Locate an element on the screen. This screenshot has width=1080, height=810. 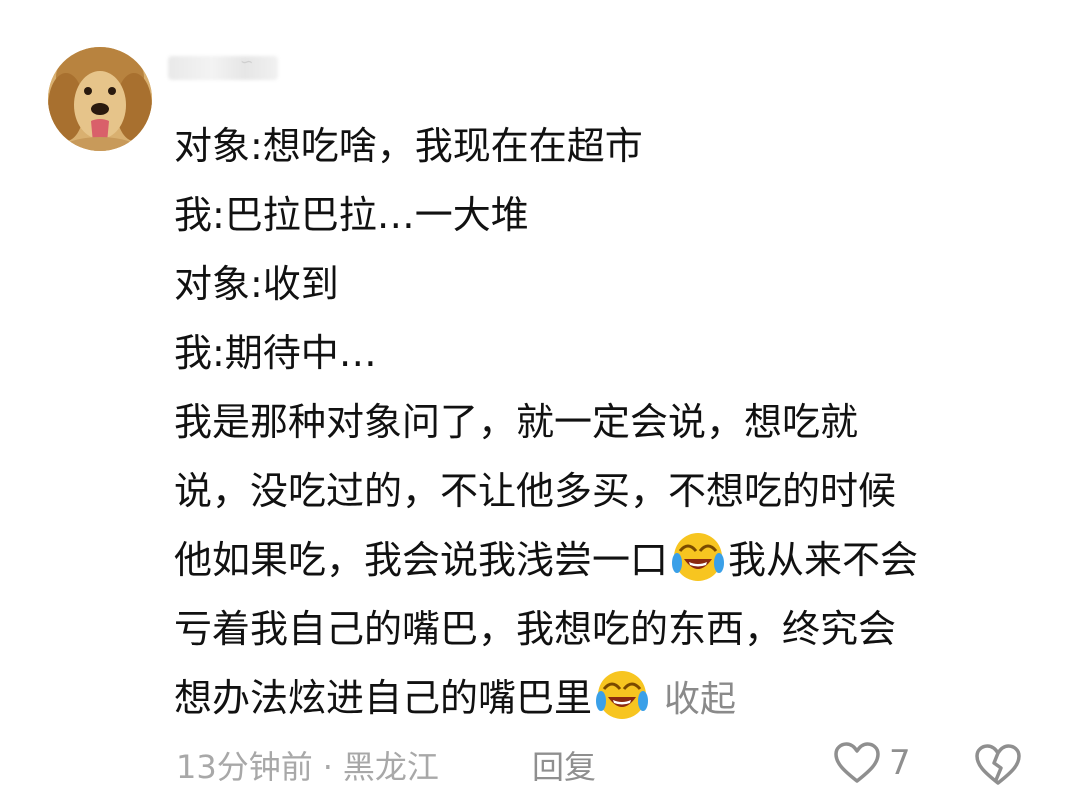
avatar is located at coordinates (100, 99).